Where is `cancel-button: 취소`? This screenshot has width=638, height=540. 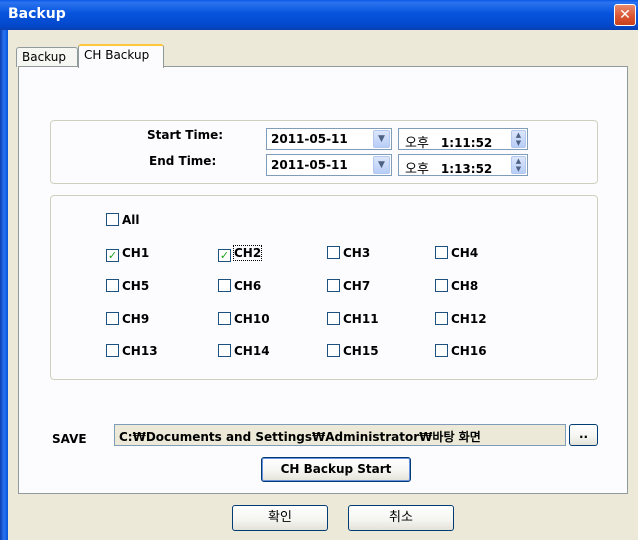 cancel-button: 취소 is located at coordinates (401, 518).